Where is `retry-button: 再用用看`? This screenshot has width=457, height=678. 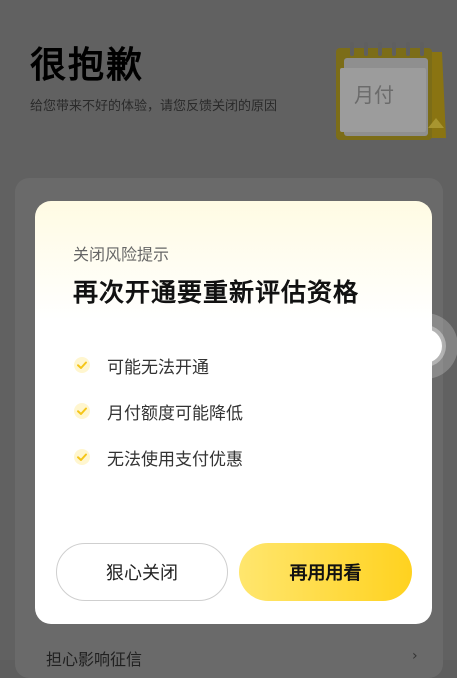
retry-button: 再用用看 is located at coordinates (325, 572).